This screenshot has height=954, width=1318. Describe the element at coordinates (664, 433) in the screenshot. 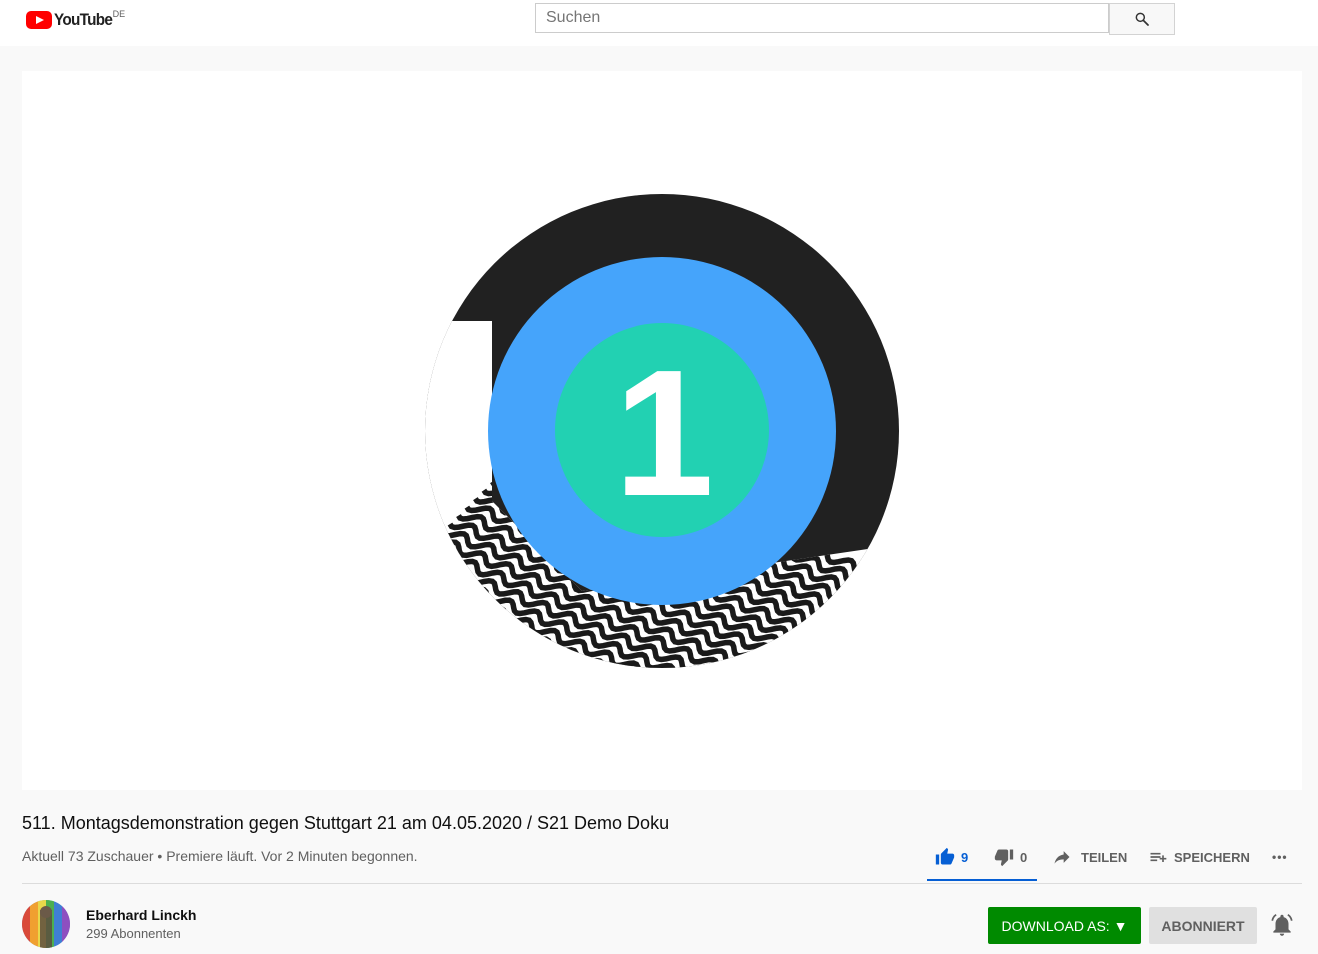

I see `countdown-number: 1` at that location.